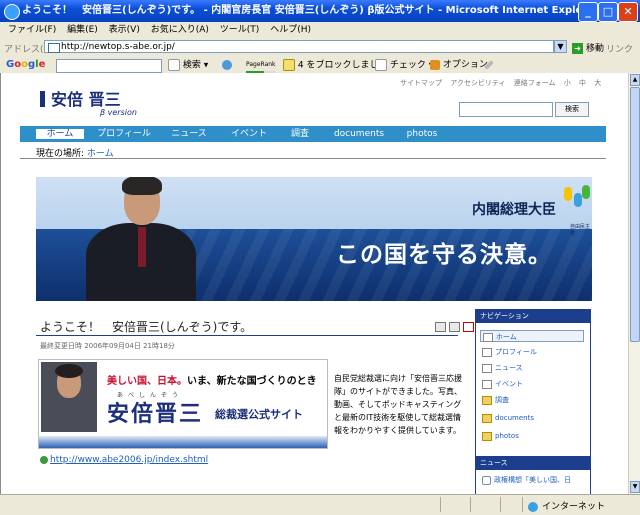 This screenshot has height=515, width=640. What do you see at coordinates (118, 47) in the screenshot?
I see `address-url: http://newtop.s-abe.or.jp/` at bounding box center [118, 47].